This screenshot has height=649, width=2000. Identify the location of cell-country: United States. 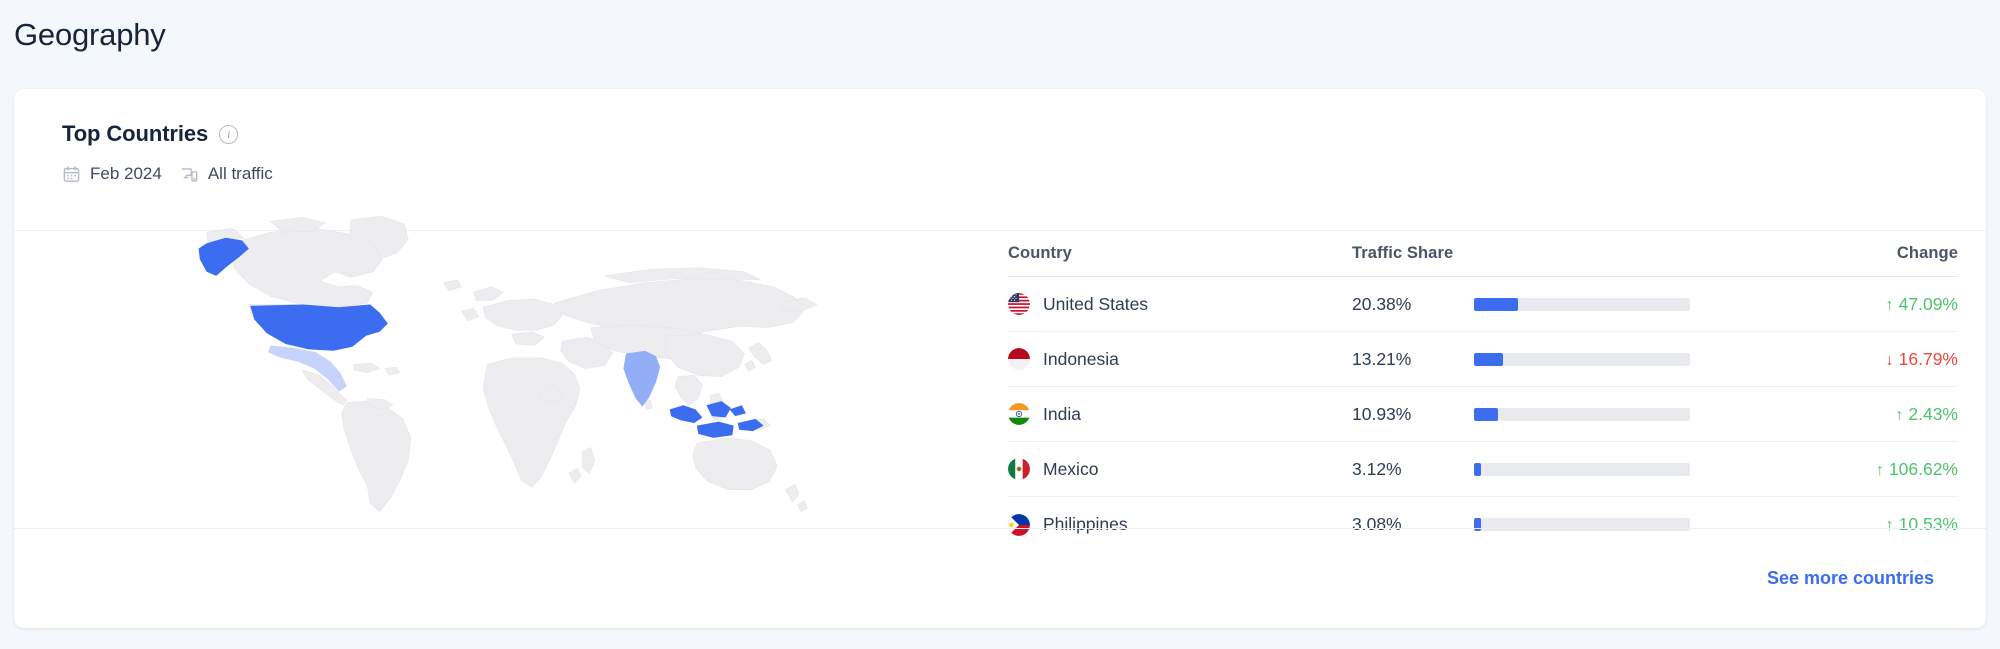
(1180, 304).